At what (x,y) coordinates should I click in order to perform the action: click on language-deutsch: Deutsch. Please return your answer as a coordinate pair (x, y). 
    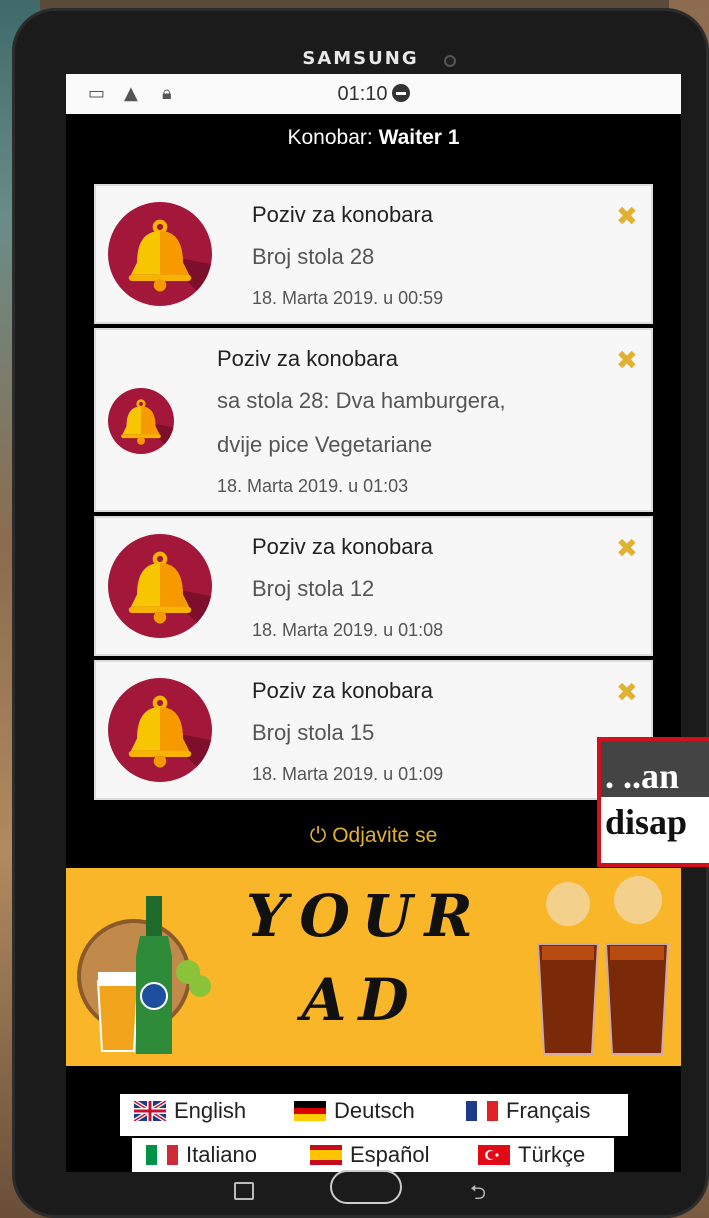
    Looking at the image, I should click on (354, 1111).